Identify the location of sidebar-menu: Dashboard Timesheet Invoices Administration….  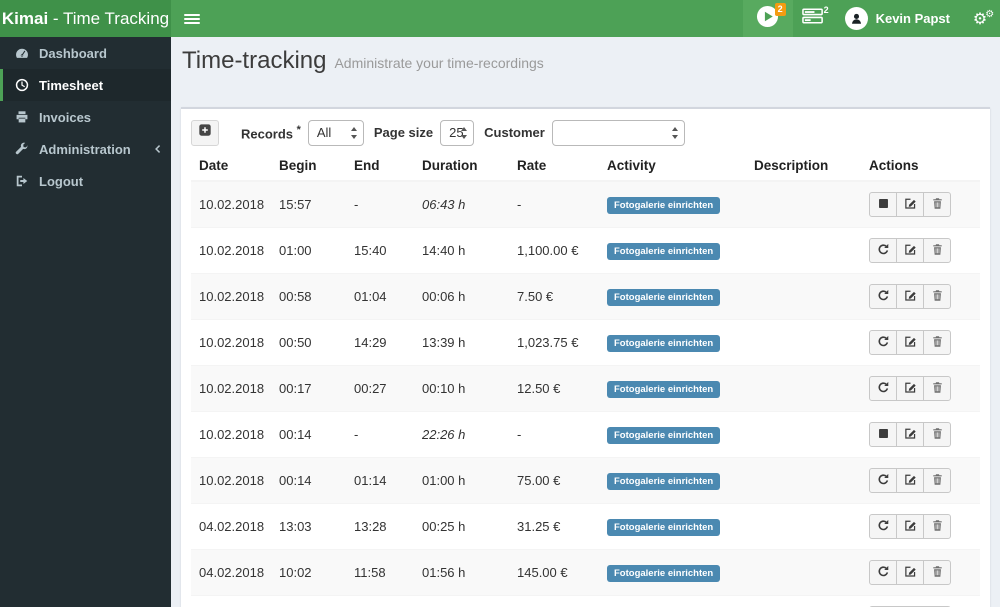
(85, 117).